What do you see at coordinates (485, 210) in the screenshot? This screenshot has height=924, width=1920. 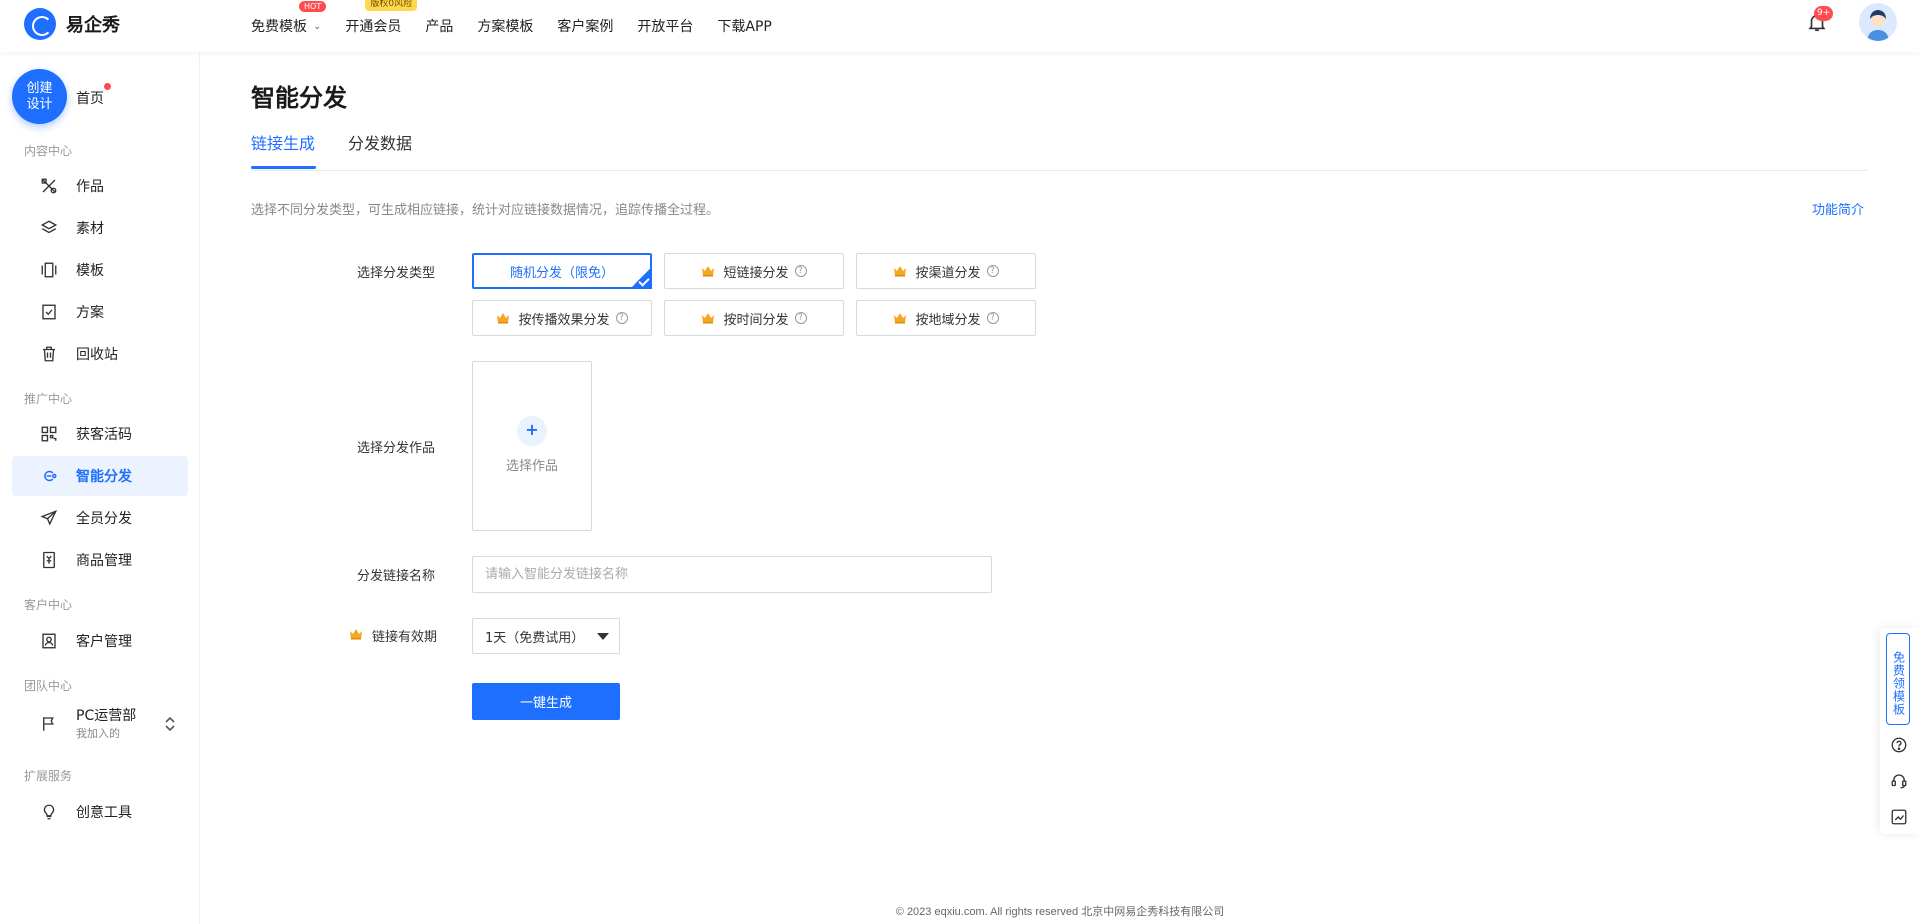 I see `page-description: 选择不同分发类型，可生成相应链接，统计对应链接数据情况，追踪传播全过程。` at bounding box center [485, 210].